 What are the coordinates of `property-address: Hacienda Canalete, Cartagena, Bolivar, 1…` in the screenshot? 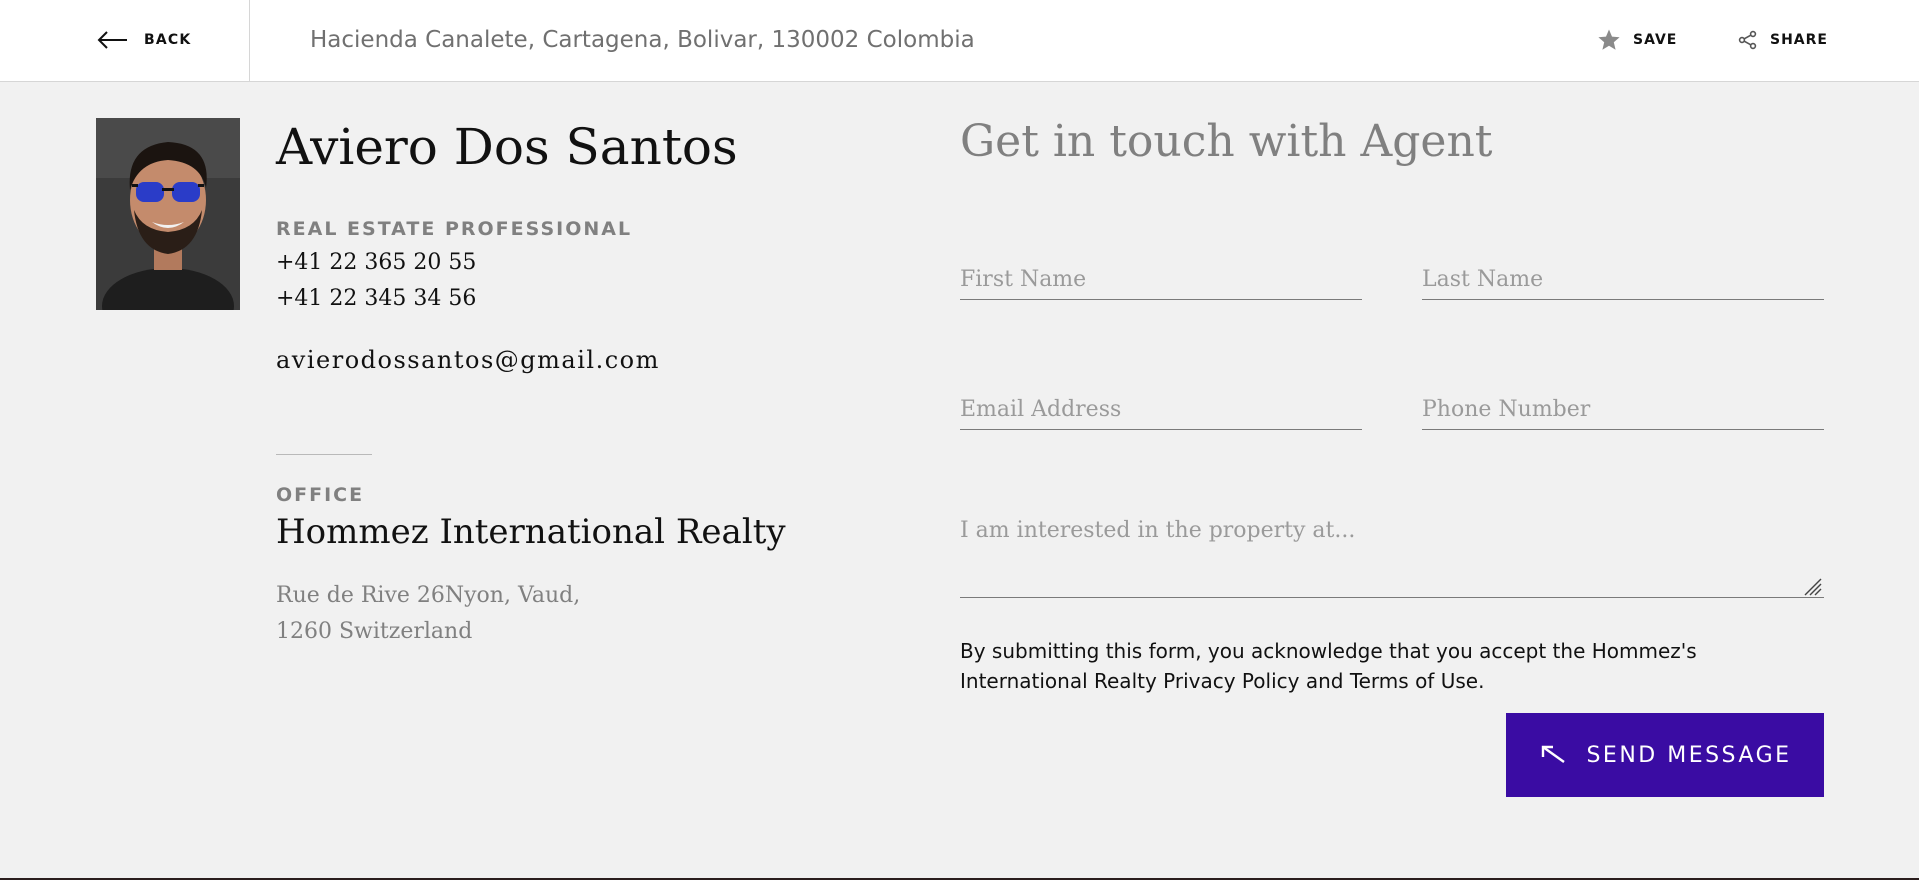 It's located at (642, 40).